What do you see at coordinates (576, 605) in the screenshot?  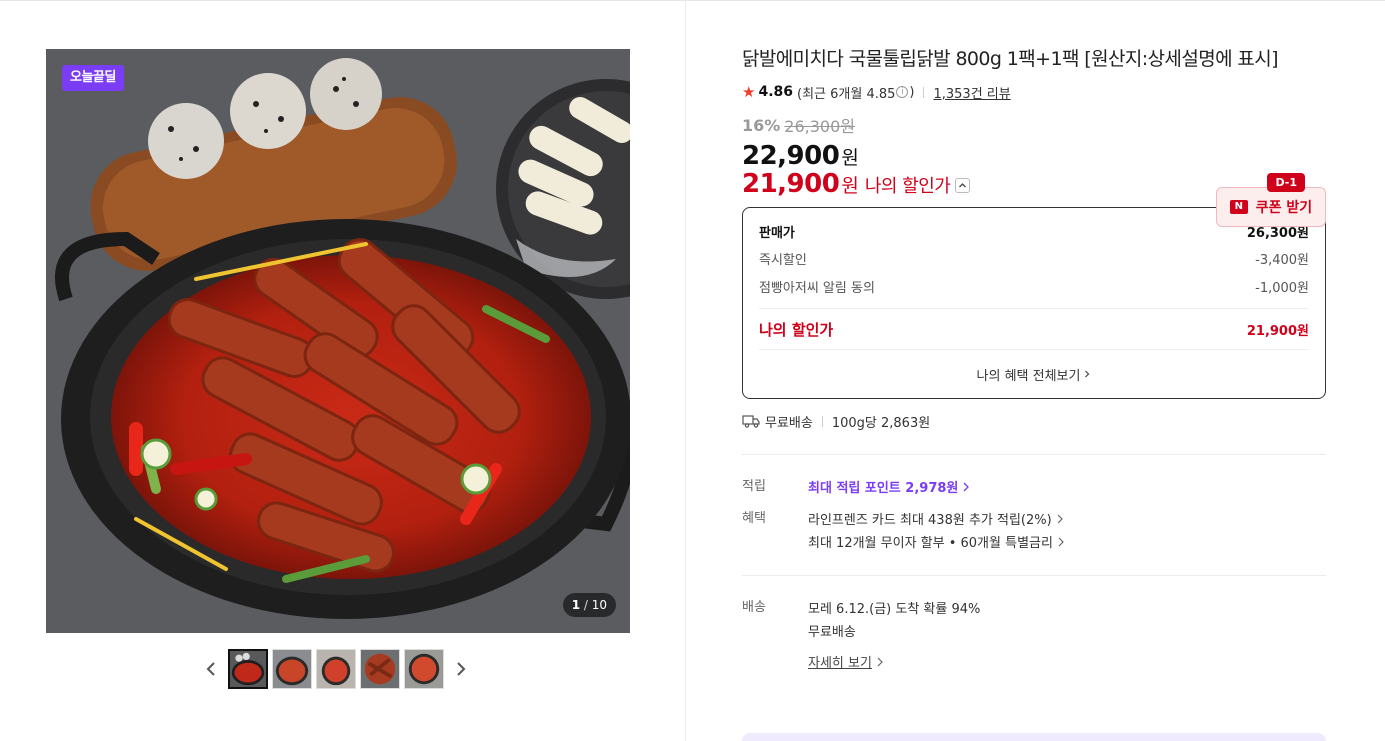 I see `image-page-current: 1` at bounding box center [576, 605].